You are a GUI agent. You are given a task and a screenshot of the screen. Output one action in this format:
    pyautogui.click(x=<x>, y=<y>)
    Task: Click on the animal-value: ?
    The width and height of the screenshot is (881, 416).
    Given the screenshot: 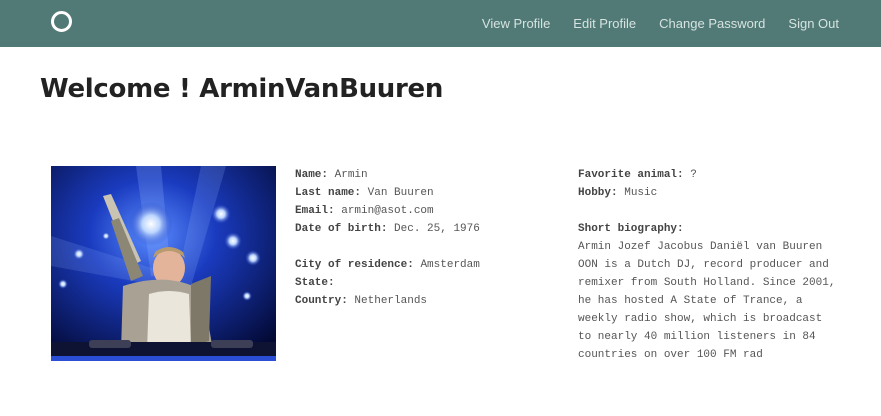 What is the action you would take?
    pyautogui.click(x=693, y=175)
    